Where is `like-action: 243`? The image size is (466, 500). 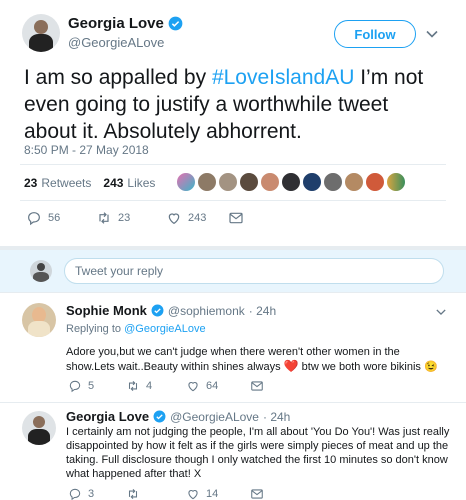
like-action: 243 is located at coordinates (197, 218).